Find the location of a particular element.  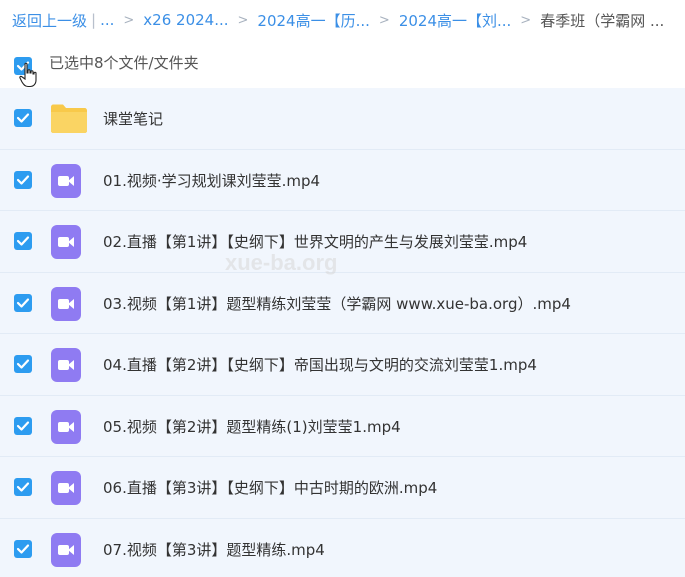

list-item: 课堂笔记 is located at coordinates (342, 119).